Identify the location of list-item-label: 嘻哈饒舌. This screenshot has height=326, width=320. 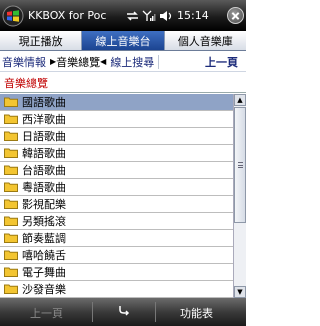
(44, 256).